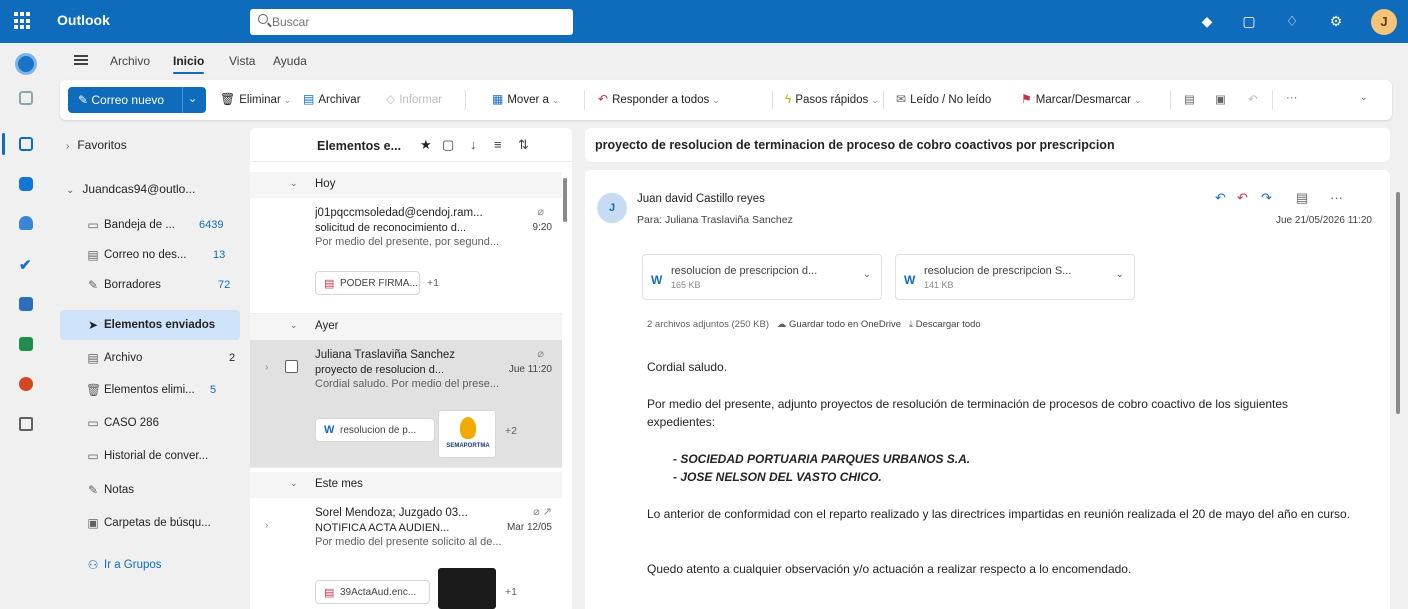  What do you see at coordinates (26, 64) in the screenshot?
I see `copilot-icon` at bounding box center [26, 64].